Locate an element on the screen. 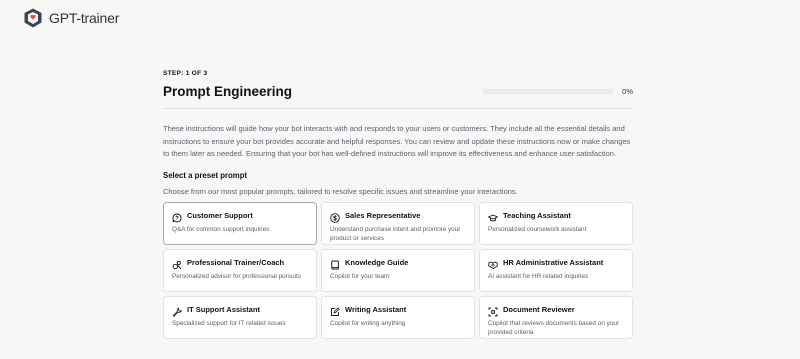 This screenshot has height=359, width=800. card-title: Writing Assistant is located at coordinates (376, 309).